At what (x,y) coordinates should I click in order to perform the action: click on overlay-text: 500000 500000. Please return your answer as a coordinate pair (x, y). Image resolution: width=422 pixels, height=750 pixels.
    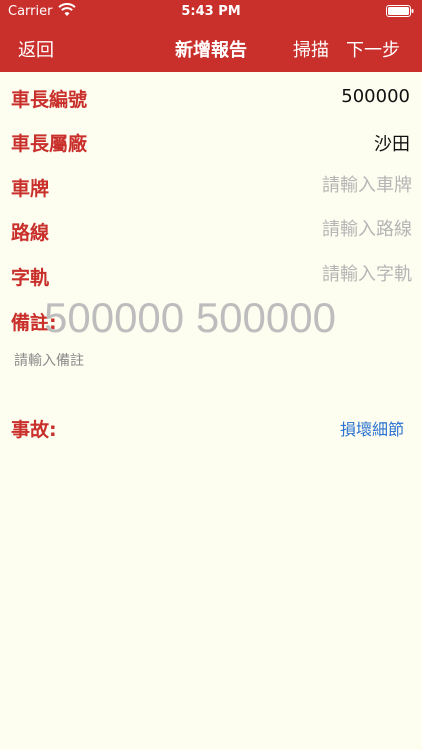
    Looking at the image, I should click on (190, 317).